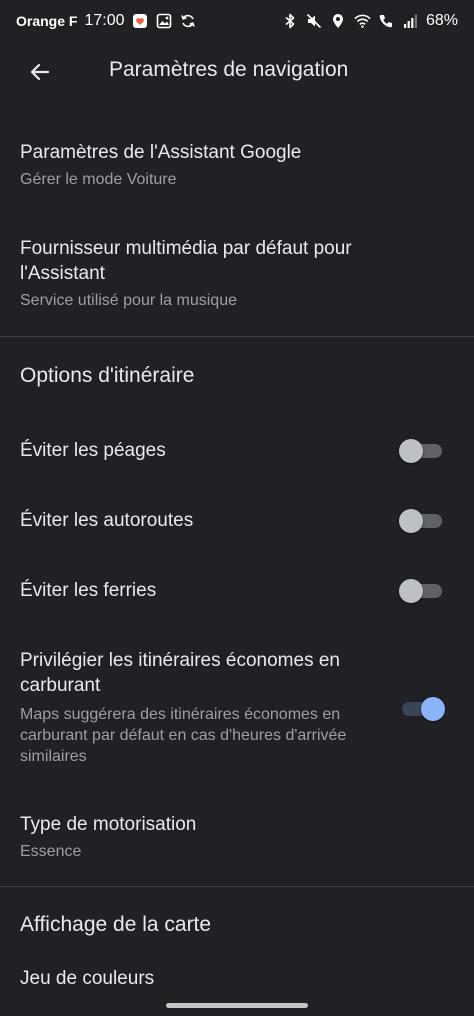 This screenshot has width=474, height=1016. Describe the element at coordinates (161, 152) in the screenshot. I see `assistant-settings-title: Paramètres de l'Assistant Google` at that location.